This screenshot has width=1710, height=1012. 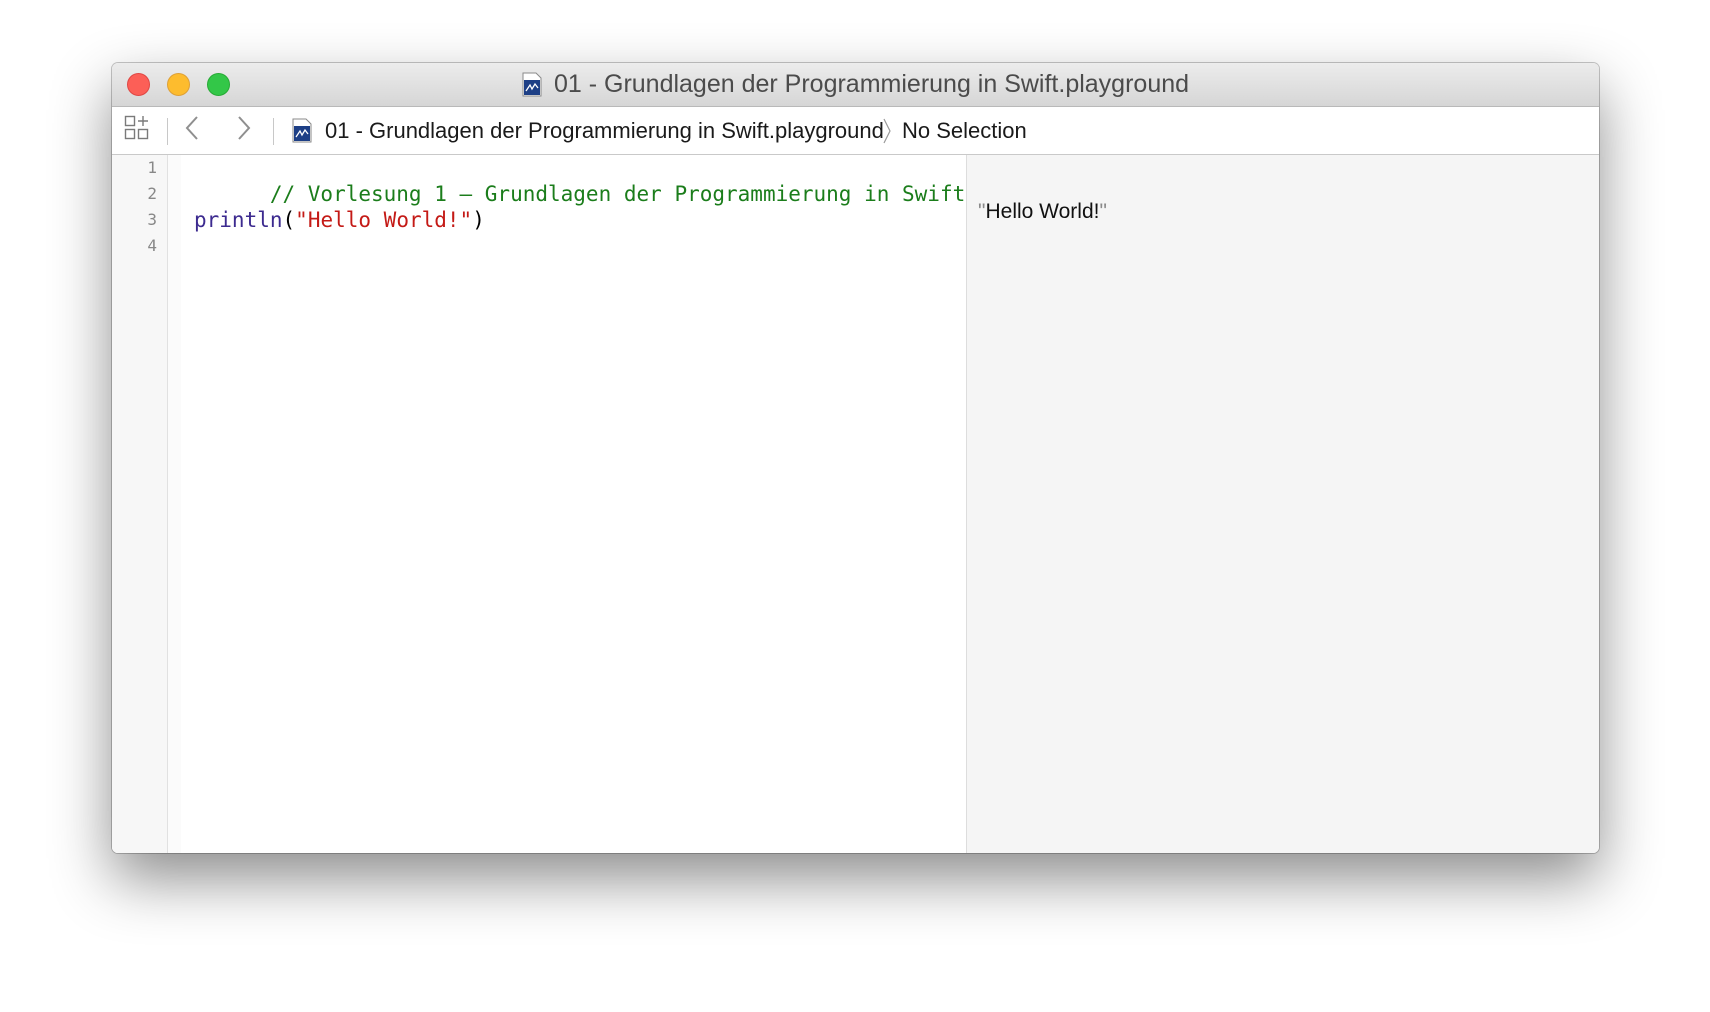 What do you see at coordinates (152, 167) in the screenshot?
I see `line-number: 1` at bounding box center [152, 167].